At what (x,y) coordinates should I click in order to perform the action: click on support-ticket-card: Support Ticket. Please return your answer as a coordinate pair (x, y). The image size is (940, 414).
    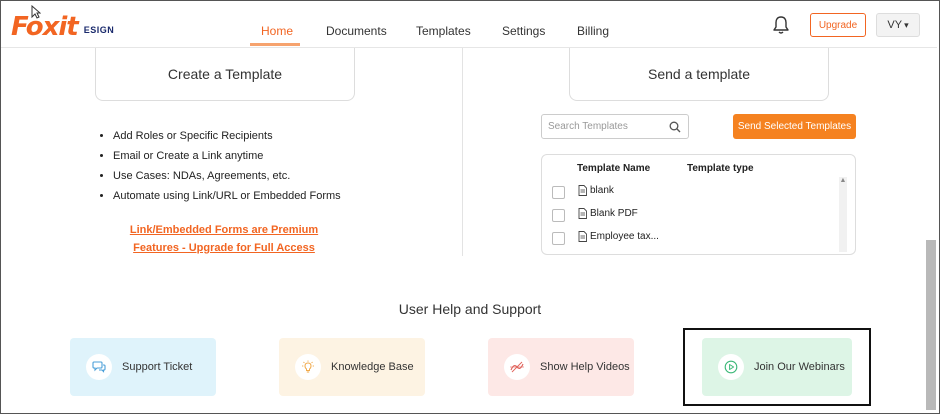
    Looking at the image, I should click on (143, 367).